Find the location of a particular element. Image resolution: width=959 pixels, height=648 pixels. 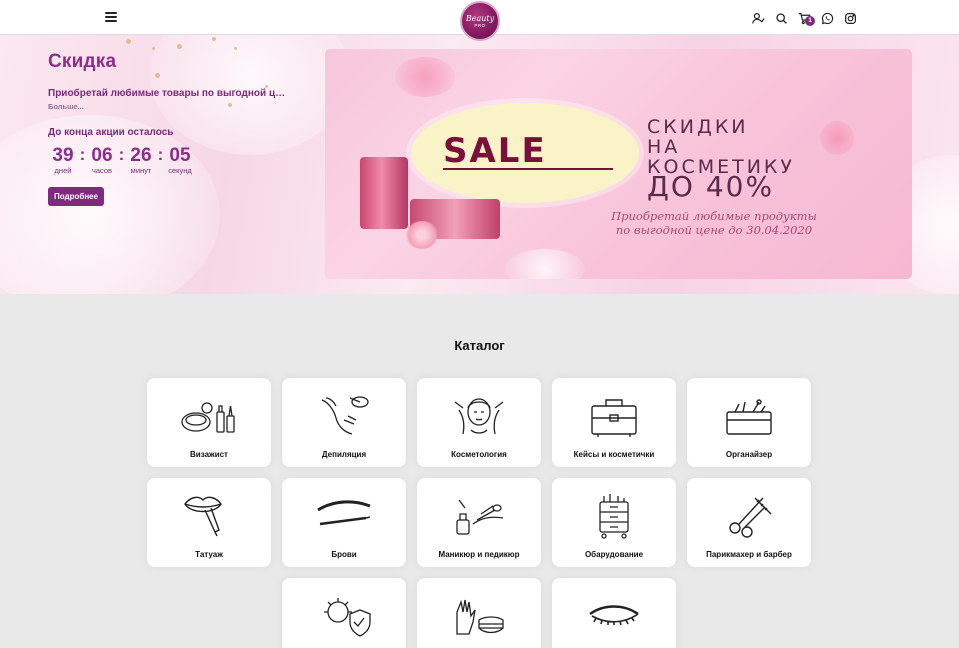

catalog-item-equipment: Обарудование is located at coordinates (614, 522).